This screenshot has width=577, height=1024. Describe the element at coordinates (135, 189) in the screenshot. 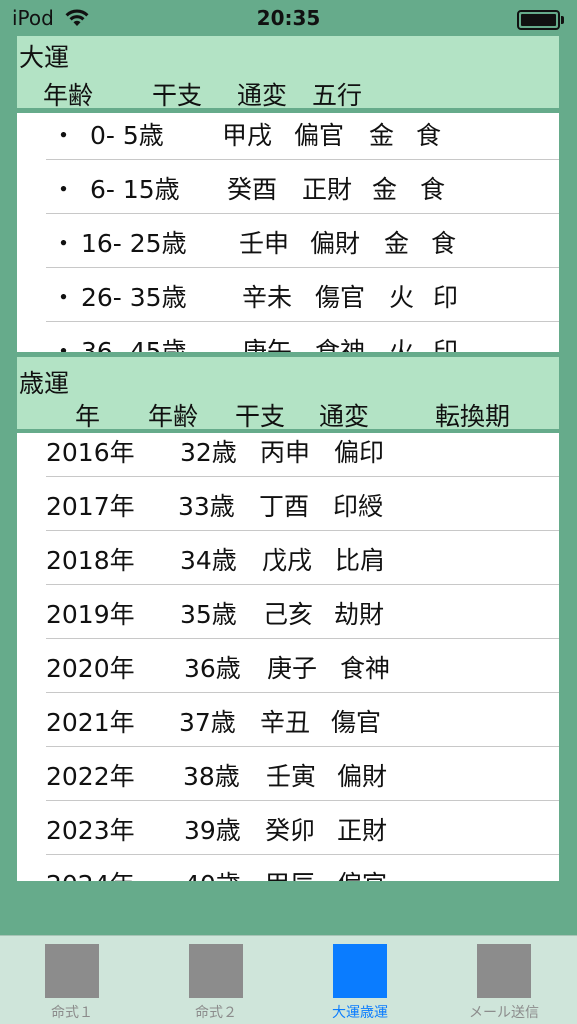

I see `row-age: 6- 15歳` at that location.